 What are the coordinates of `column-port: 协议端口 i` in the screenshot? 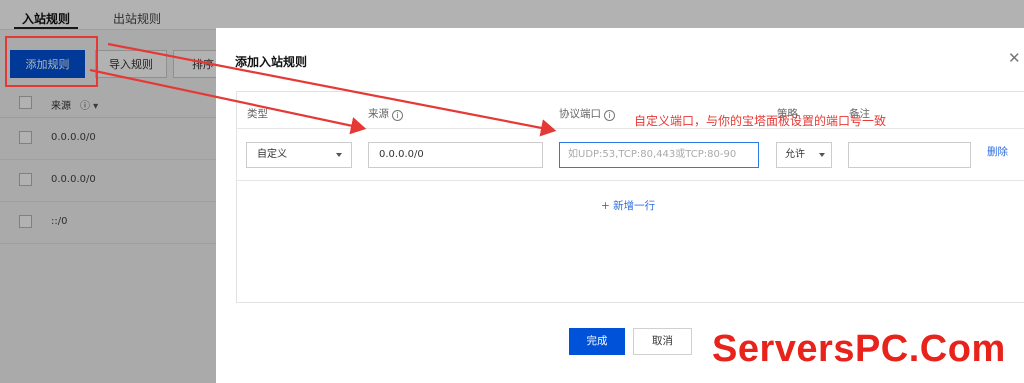 It's located at (587, 113).